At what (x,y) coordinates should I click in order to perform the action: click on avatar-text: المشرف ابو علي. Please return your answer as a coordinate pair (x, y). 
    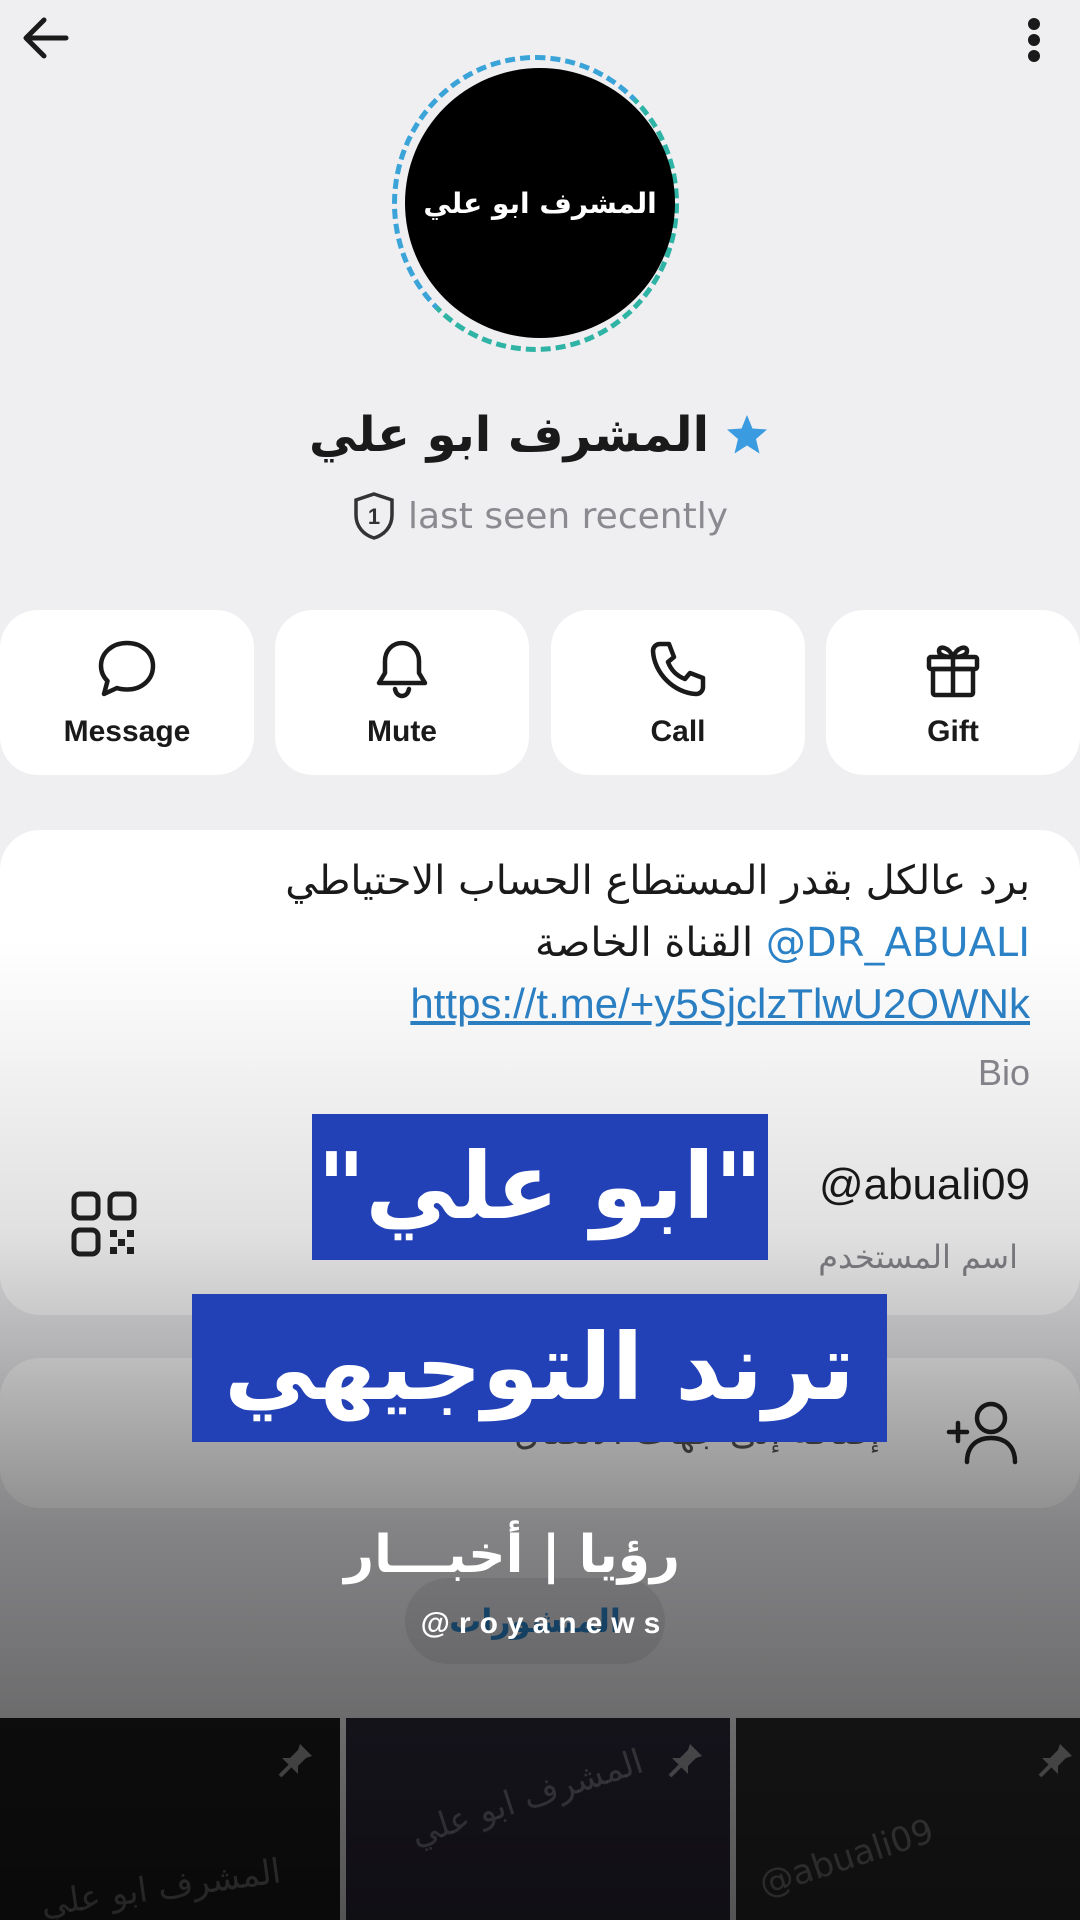
    Looking at the image, I should click on (540, 203).